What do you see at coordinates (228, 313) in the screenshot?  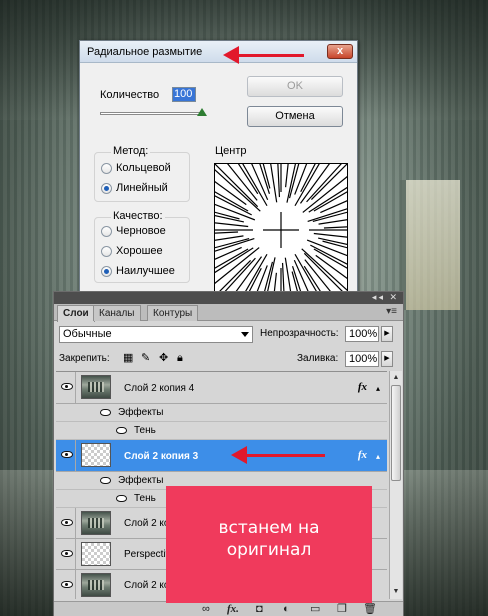 I see `panel-tabs: Слои Каналы Контуры ▾≡` at bounding box center [228, 313].